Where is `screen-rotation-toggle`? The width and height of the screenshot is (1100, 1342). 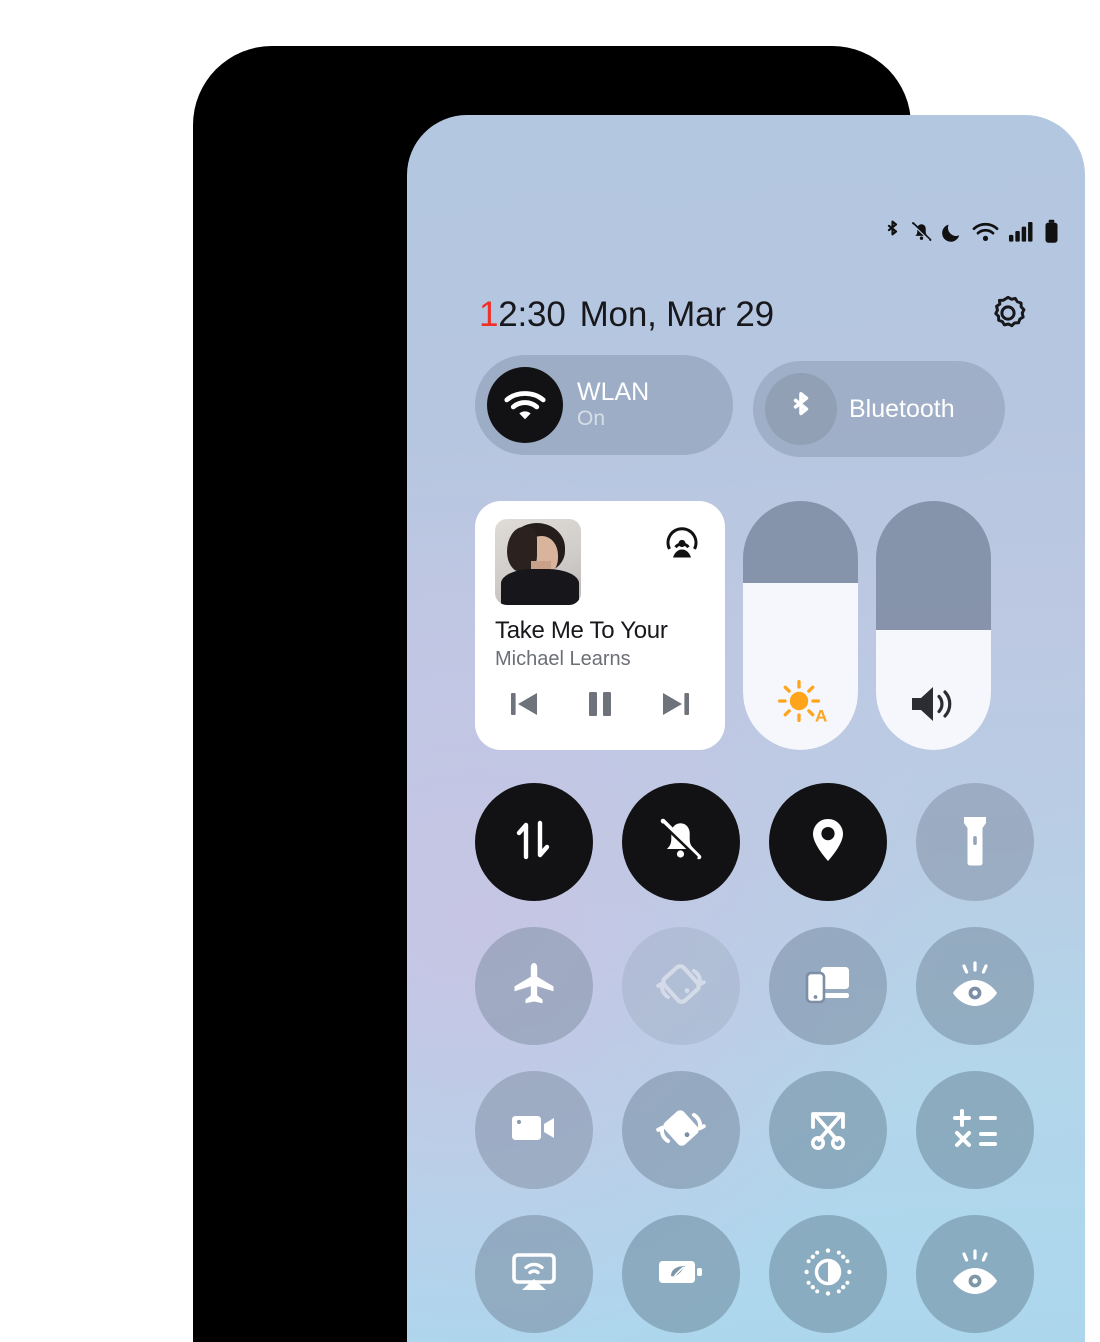
screen-rotation-toggle is located at coordinates (681, 1130).